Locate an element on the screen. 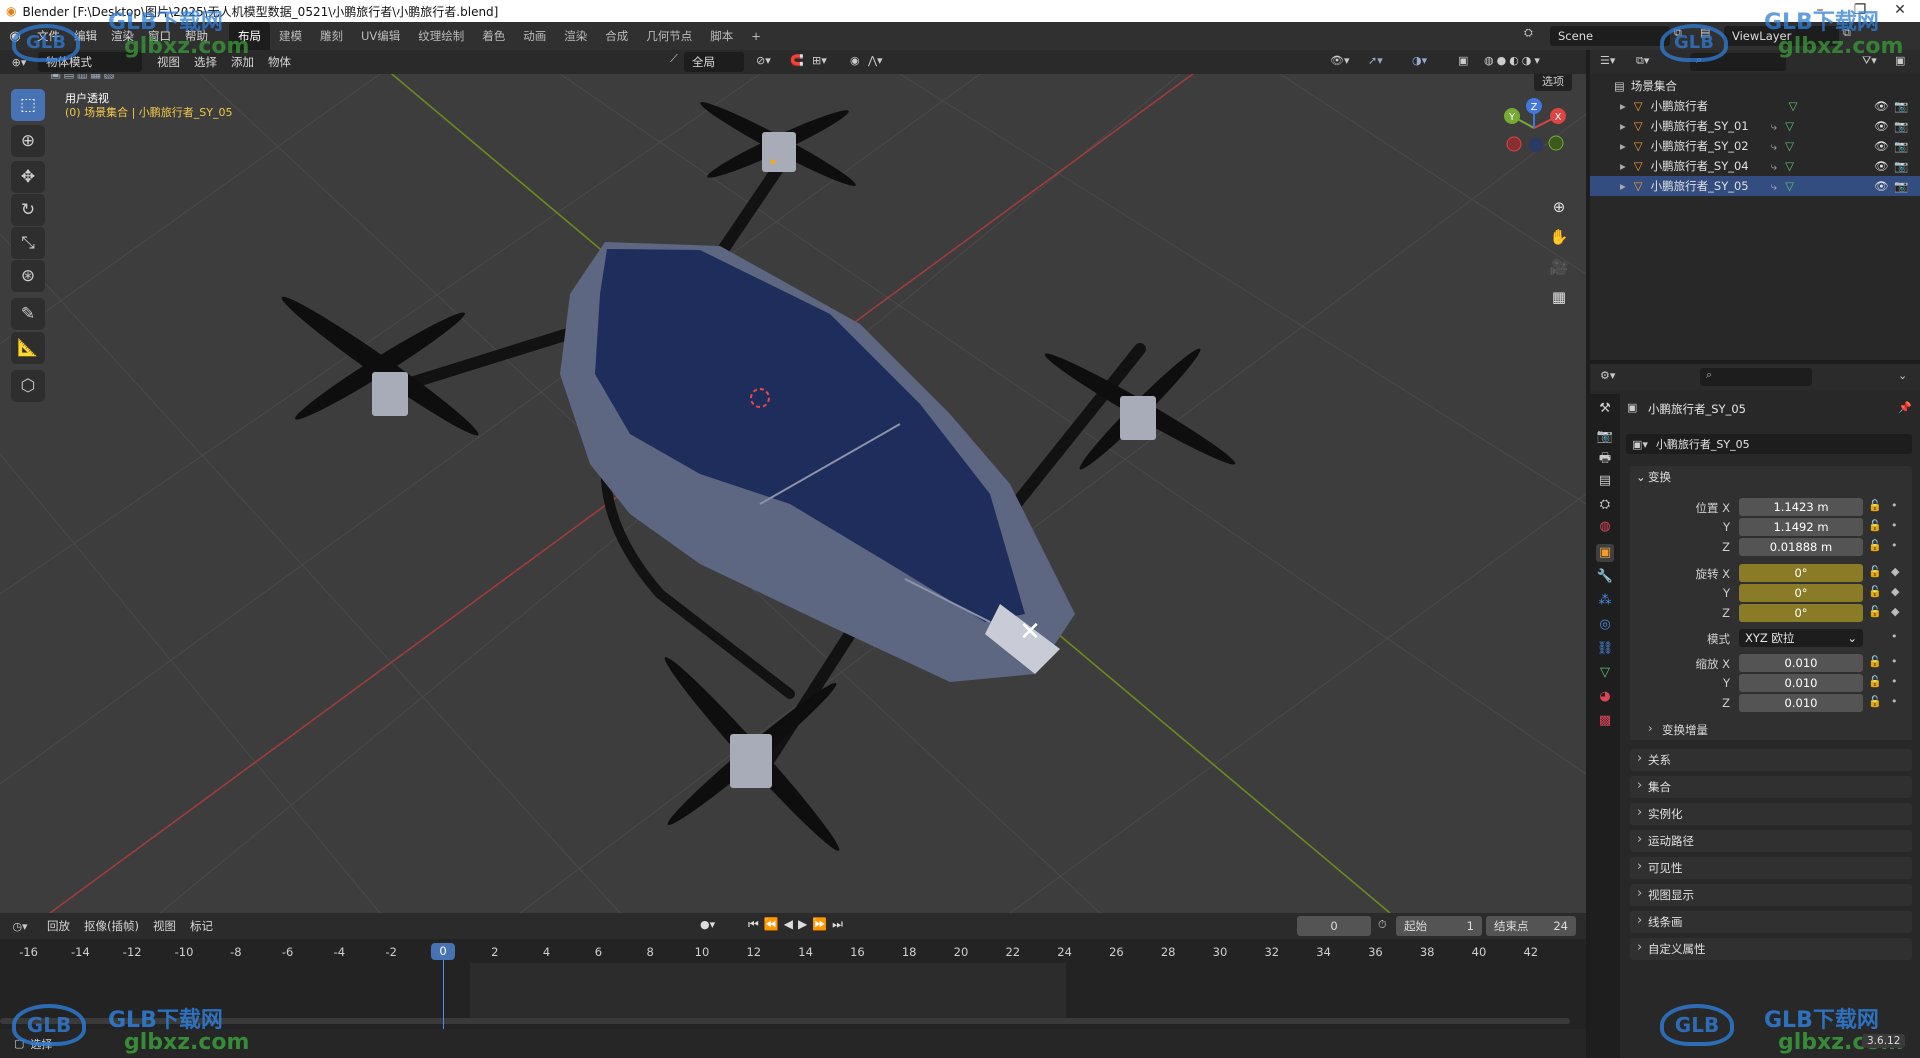 The image size is (1920, 1058). timeline-scrollbar is located at coordinates (785, 1021).